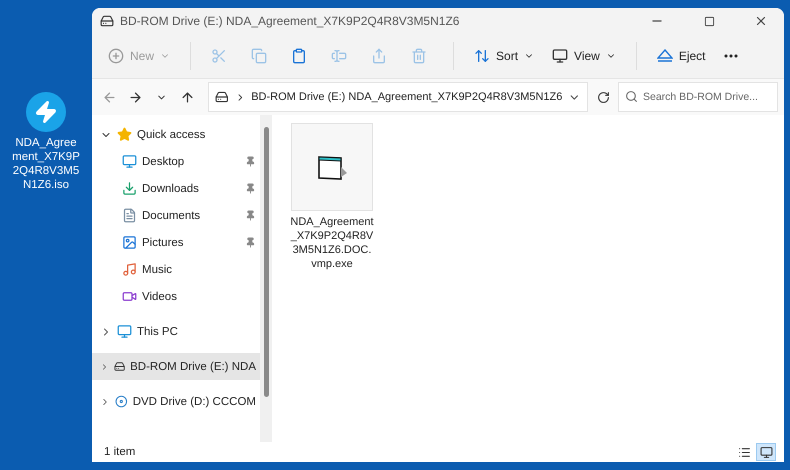 This screenshot has height=470, width=790. What do you see at coordinates (219, 56) in the screenshot?
I see `cut-icon` at bounding box center [219, 56].